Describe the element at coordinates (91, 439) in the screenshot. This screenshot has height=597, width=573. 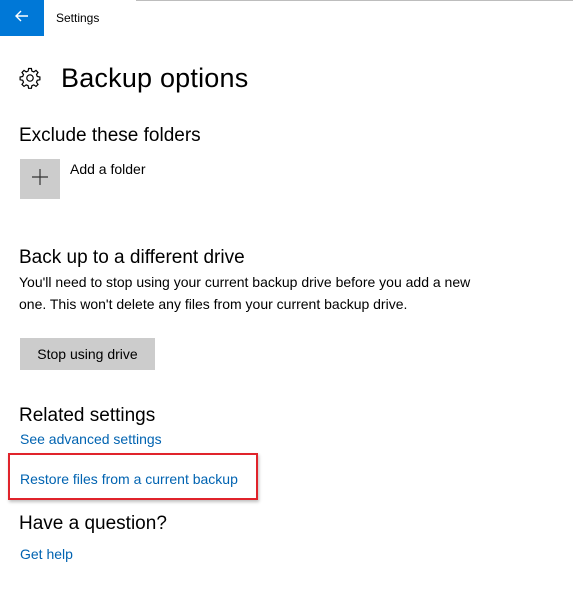
I see `see-advanced-settings-link: See advanced settings` at that location.